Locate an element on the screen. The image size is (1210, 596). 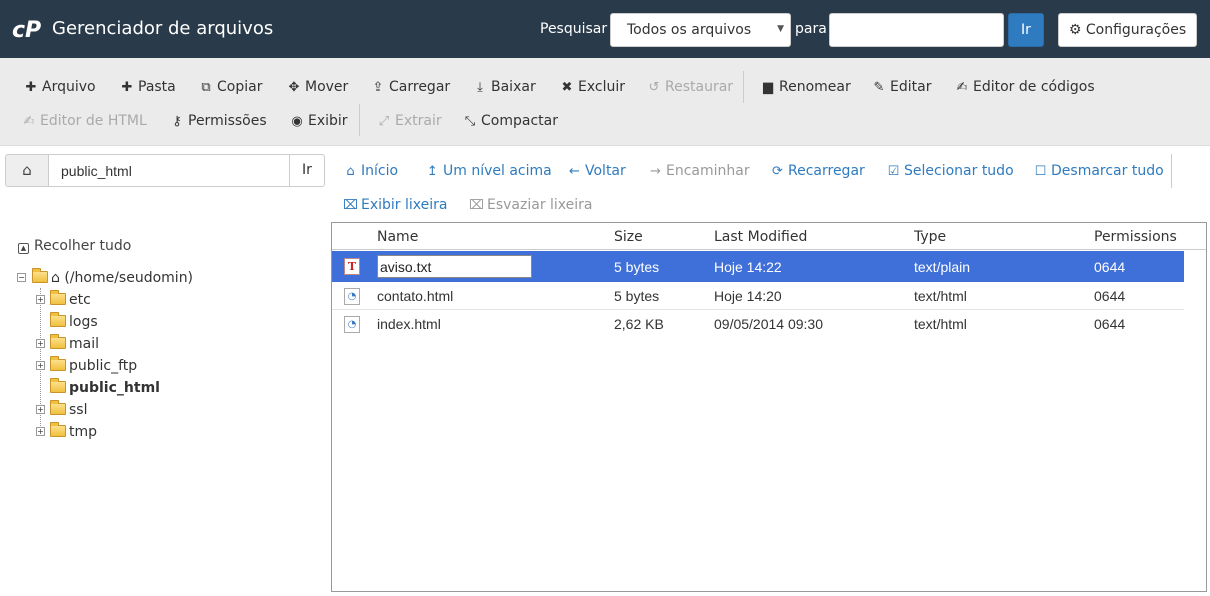
move-button: ✥ Mover is located at coordinates (318, 87).